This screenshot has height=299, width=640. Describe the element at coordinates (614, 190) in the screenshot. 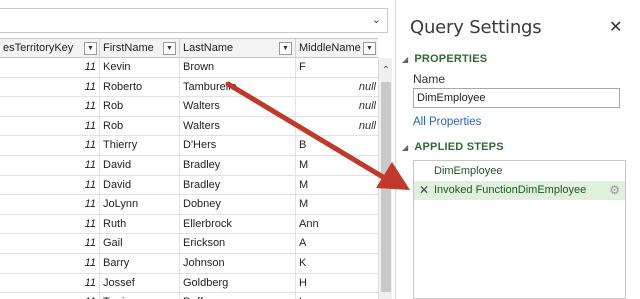

I see `gear-icon: ⚙` at that location.